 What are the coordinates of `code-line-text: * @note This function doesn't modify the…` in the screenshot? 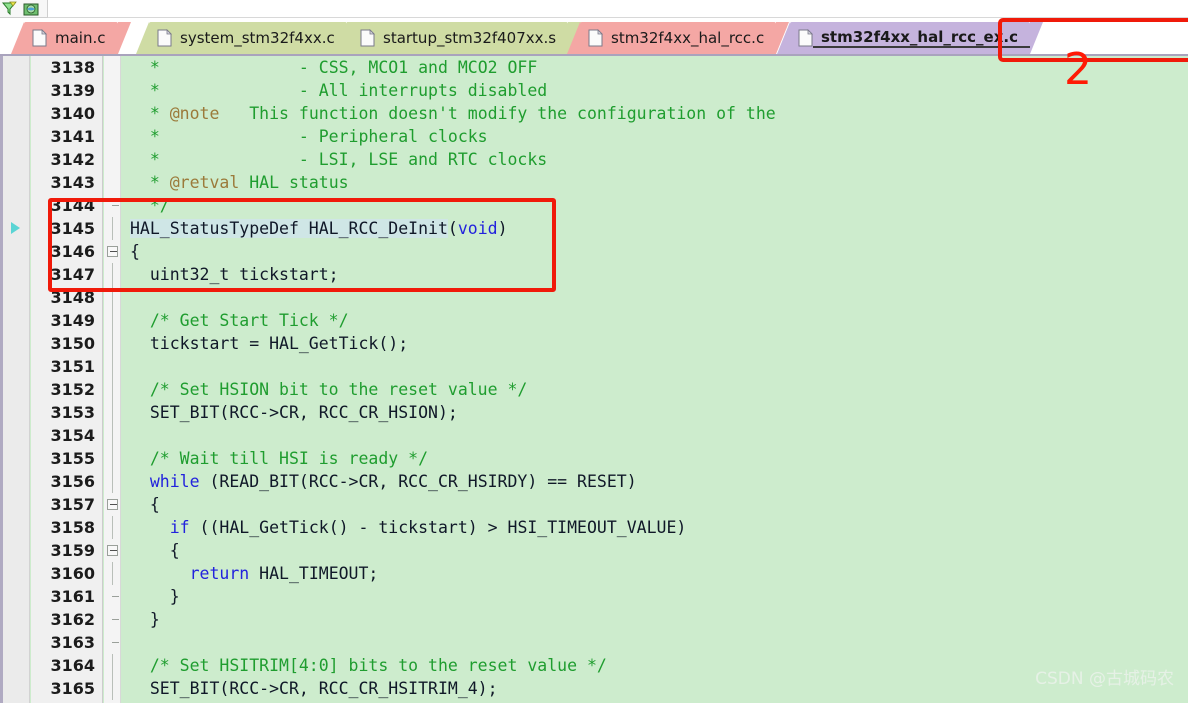 It's located at (453, 113).